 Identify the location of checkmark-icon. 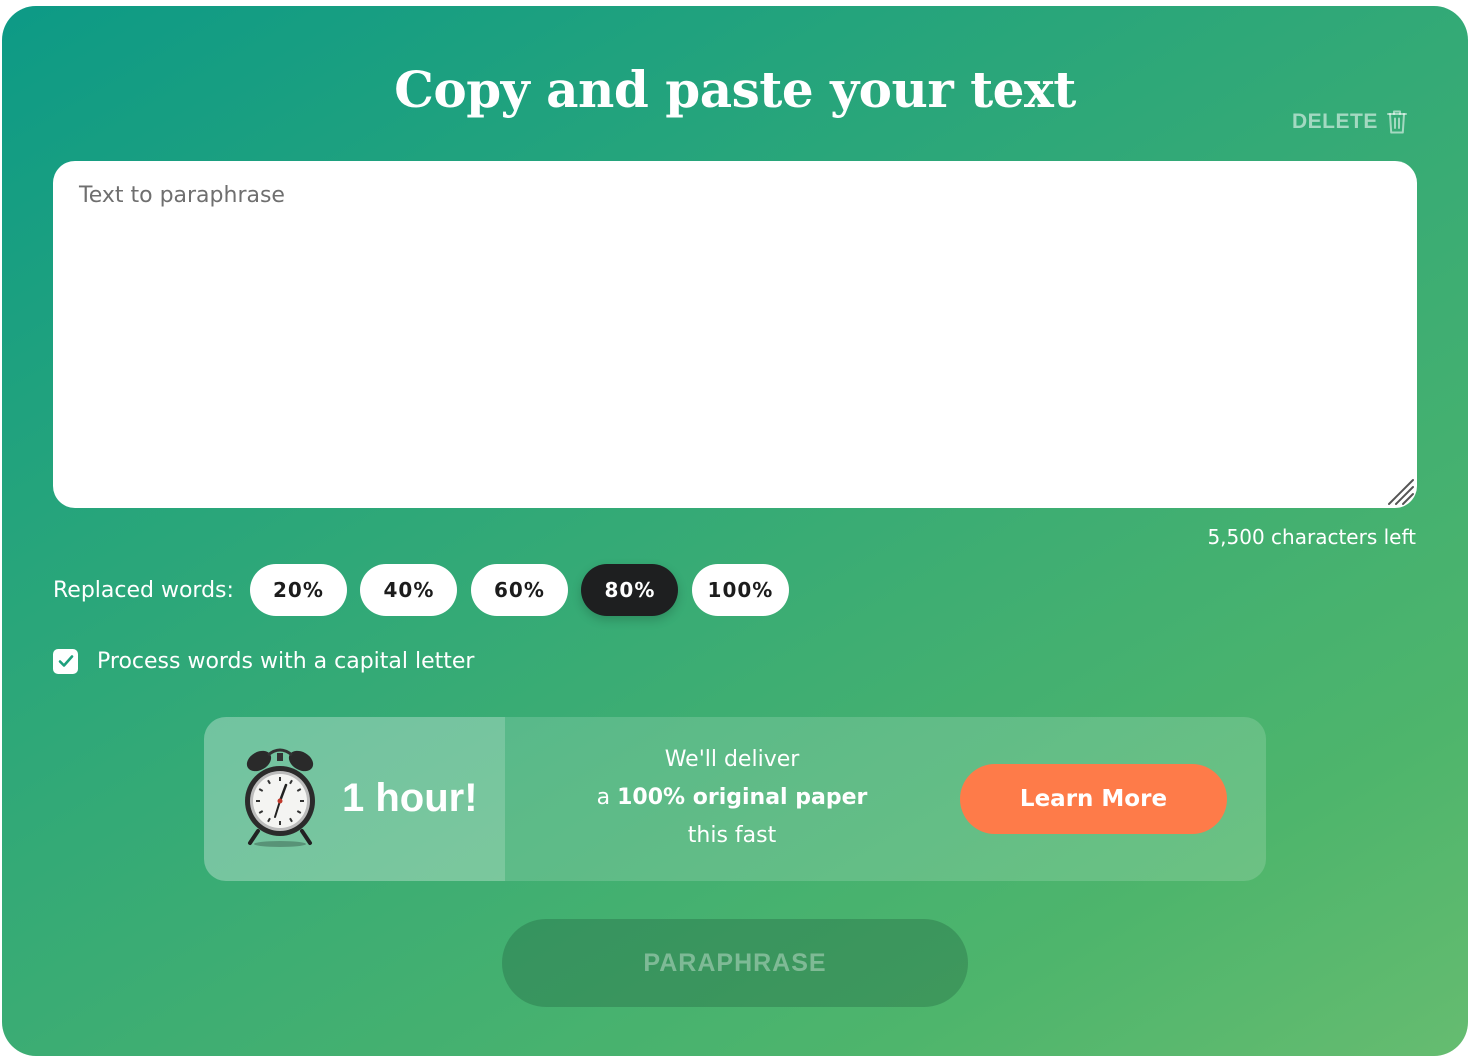
(65, 661).